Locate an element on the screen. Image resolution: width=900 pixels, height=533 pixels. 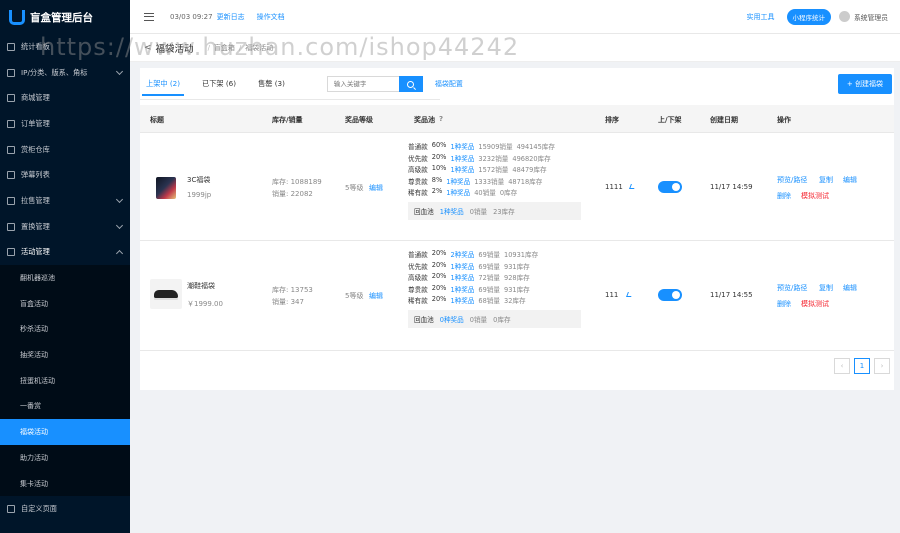
config-link: 福袋配置 is located at coordinates (449, 84).